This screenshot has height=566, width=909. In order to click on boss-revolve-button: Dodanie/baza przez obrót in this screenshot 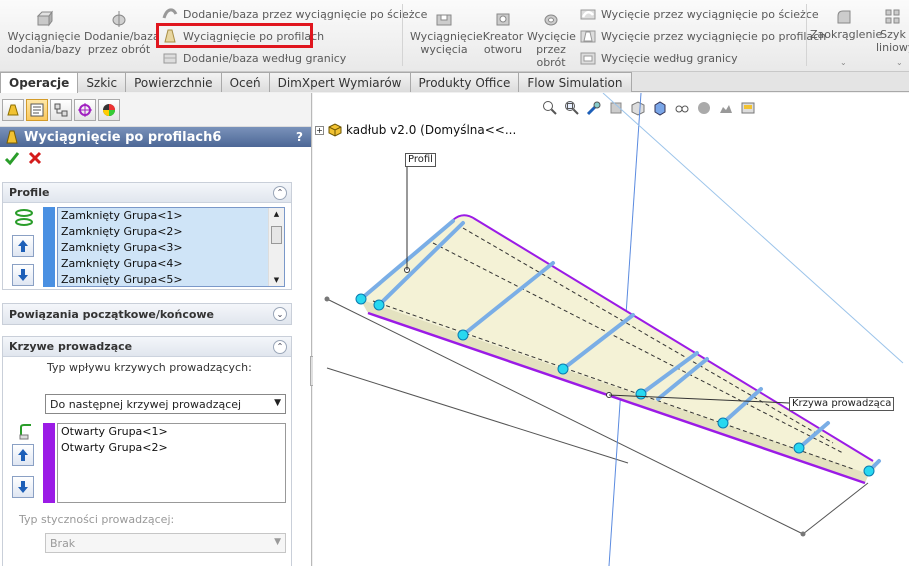, I will do `click(122, 33)`.